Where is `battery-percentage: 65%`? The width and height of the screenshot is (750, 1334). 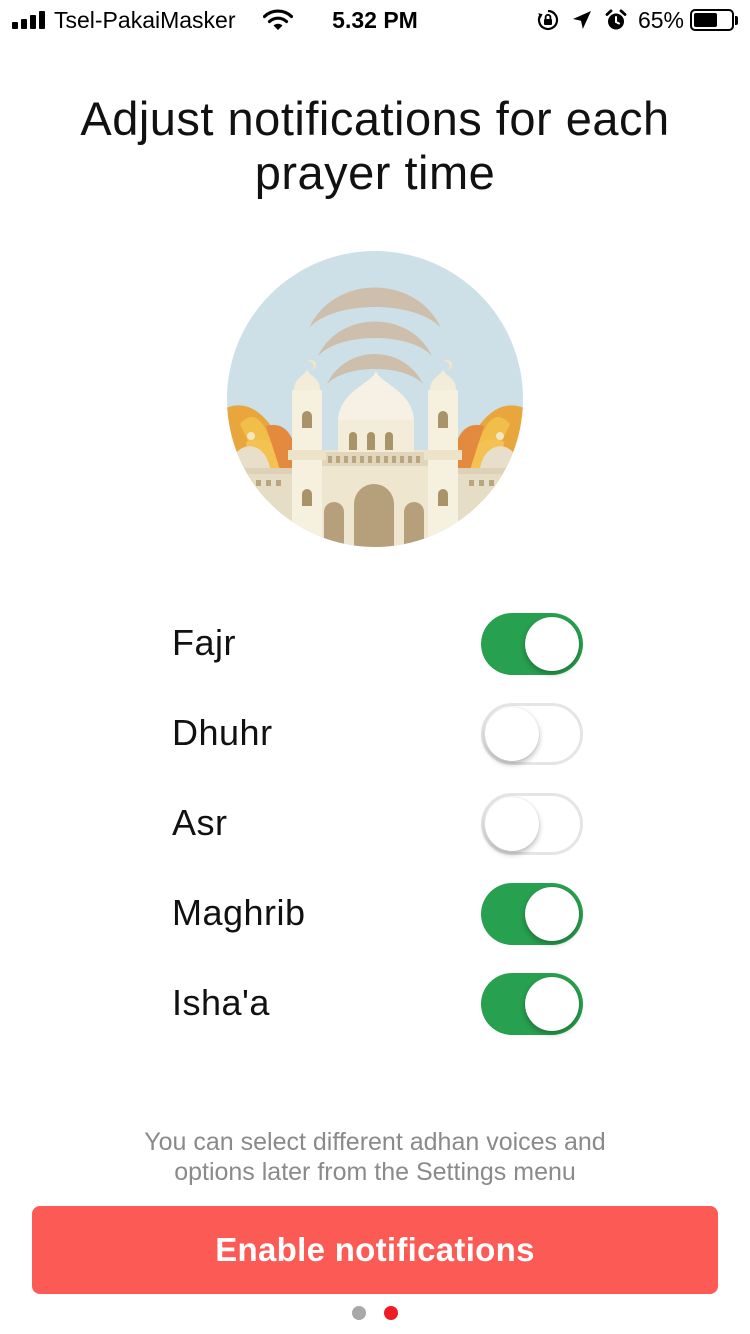 battery-percentage: 65% is located at coordinates (660, 20).